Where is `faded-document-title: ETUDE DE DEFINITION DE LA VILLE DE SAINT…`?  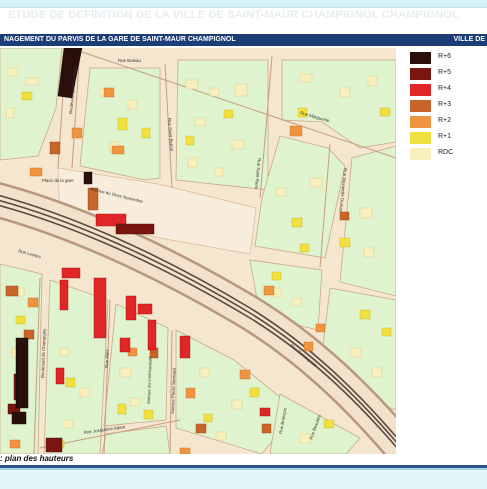
faded-document-title: ETUDE DE DEFINITION DE LA VILLE DE SAINT… is located at coordinates (233, 15).